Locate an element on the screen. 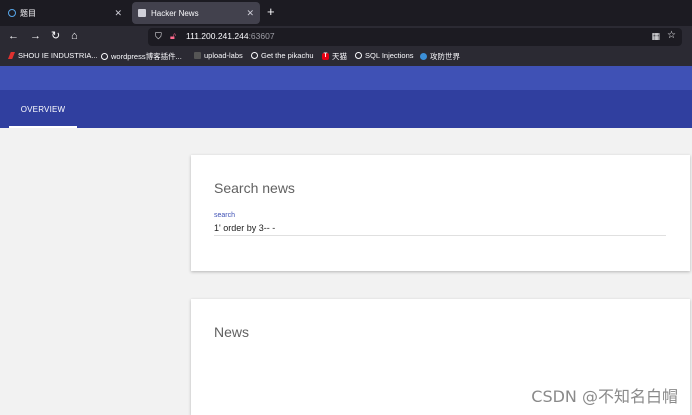 Image resolution: width=692 pixels, height=415 pixels. watermark: CSDN @不知名白帽 is located at coordinates (604, 396).